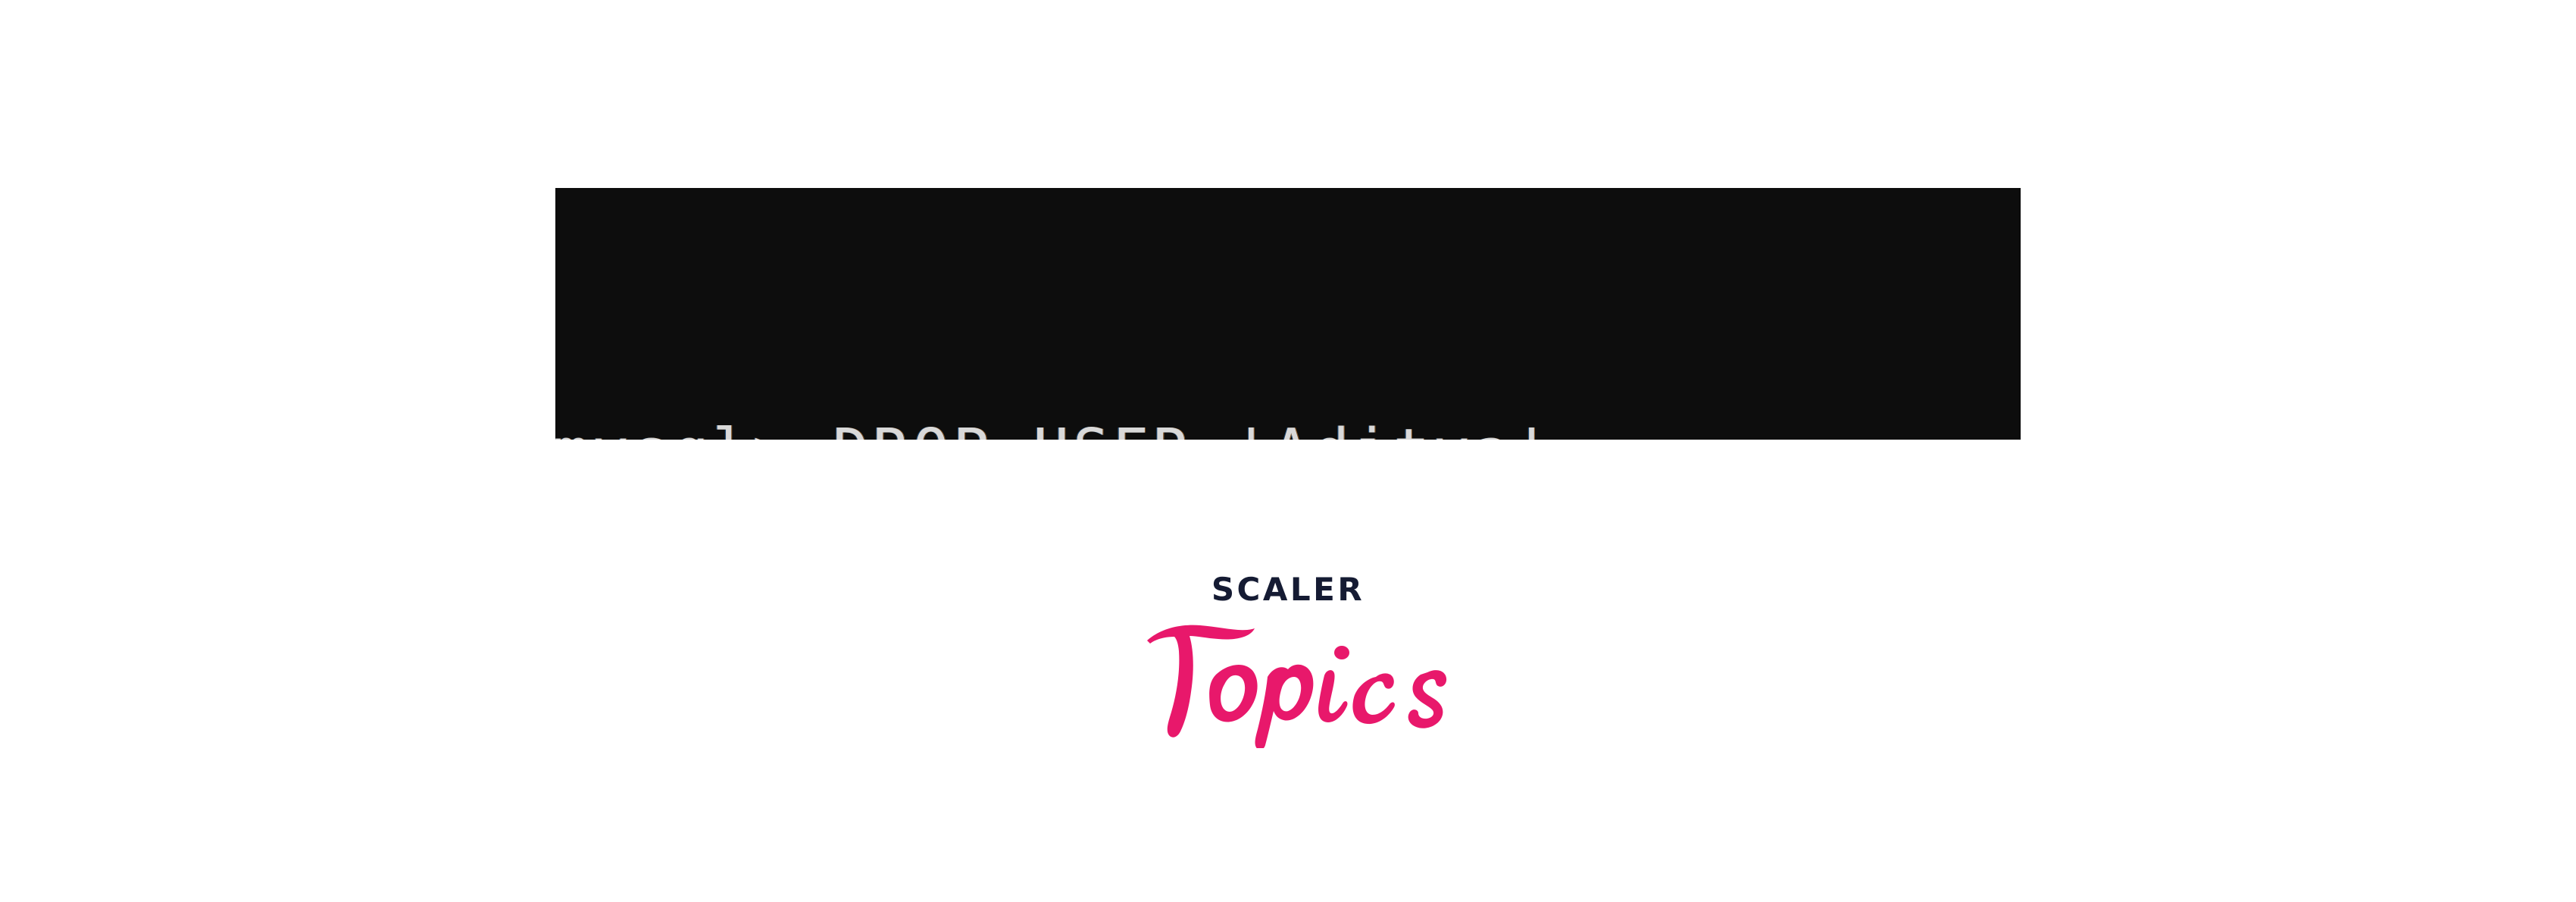 The image size is (2576, 902). I want to click on topics-script-icon, so click(1297, 686).